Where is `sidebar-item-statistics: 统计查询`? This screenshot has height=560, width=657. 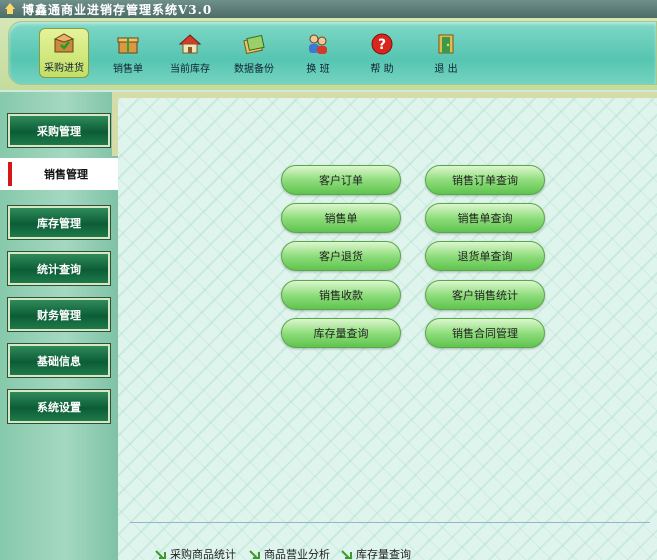
sidebar-item-statistics: 统计查询 is located at coordinates (59, 268).